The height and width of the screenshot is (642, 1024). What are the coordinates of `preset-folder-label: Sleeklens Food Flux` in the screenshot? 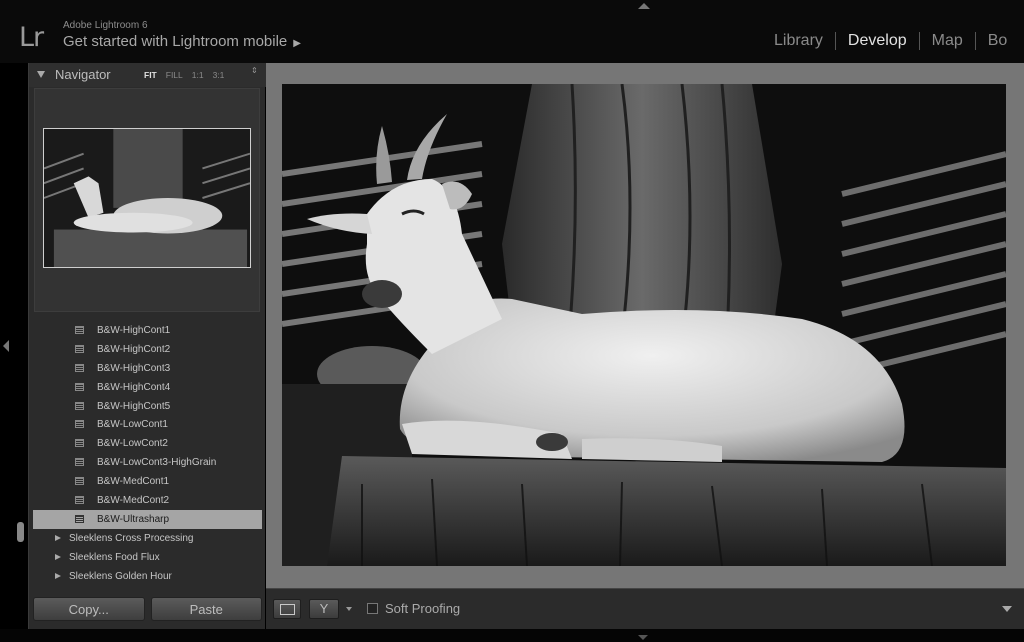 It's located at (114, 557).